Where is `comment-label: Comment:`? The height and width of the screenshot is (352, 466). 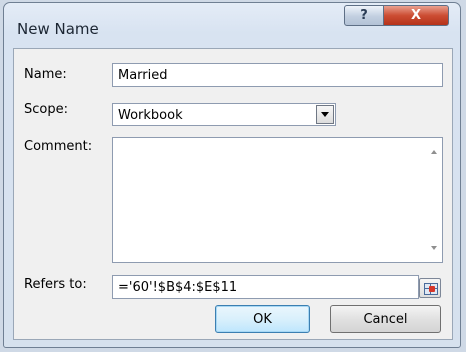
comment-label: Comment: is located at coordinates (58, 146).